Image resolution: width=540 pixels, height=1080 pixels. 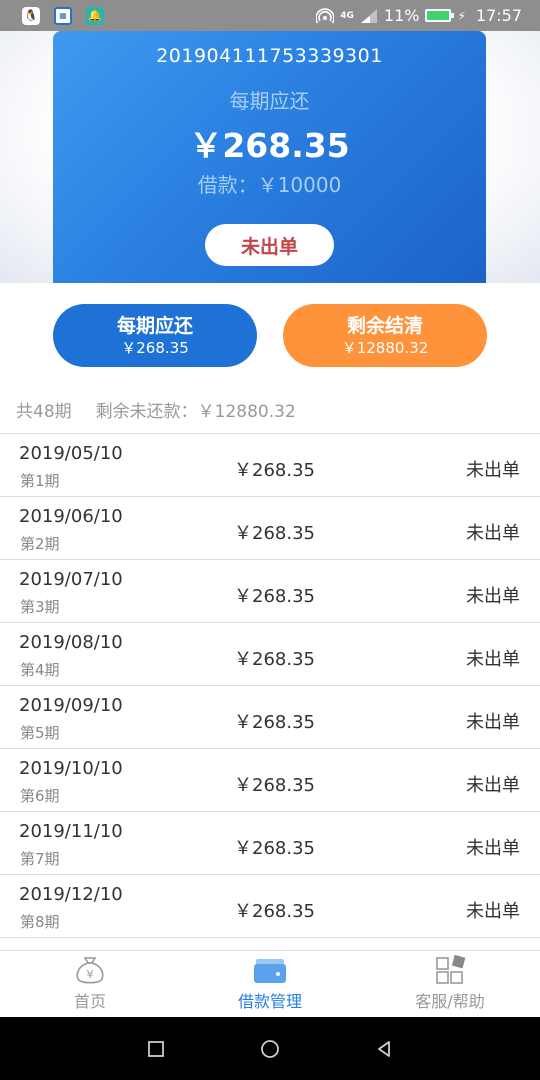 I want to click on table-row-divider, so click(x=270, y=939).